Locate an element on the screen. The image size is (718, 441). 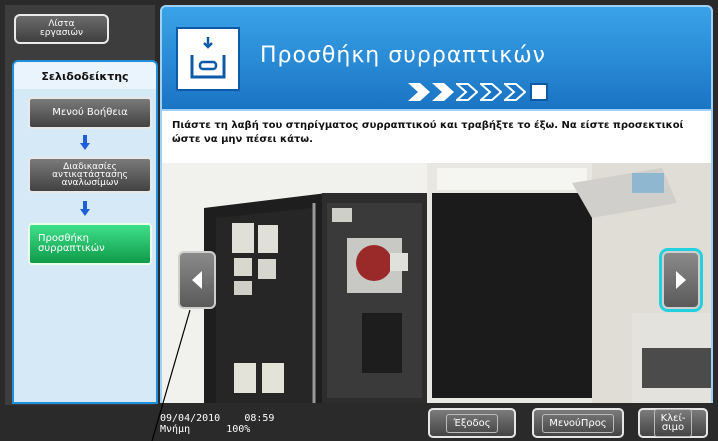
job-list-button: Λίστα εργασιών is located at coordinates (61, 29).